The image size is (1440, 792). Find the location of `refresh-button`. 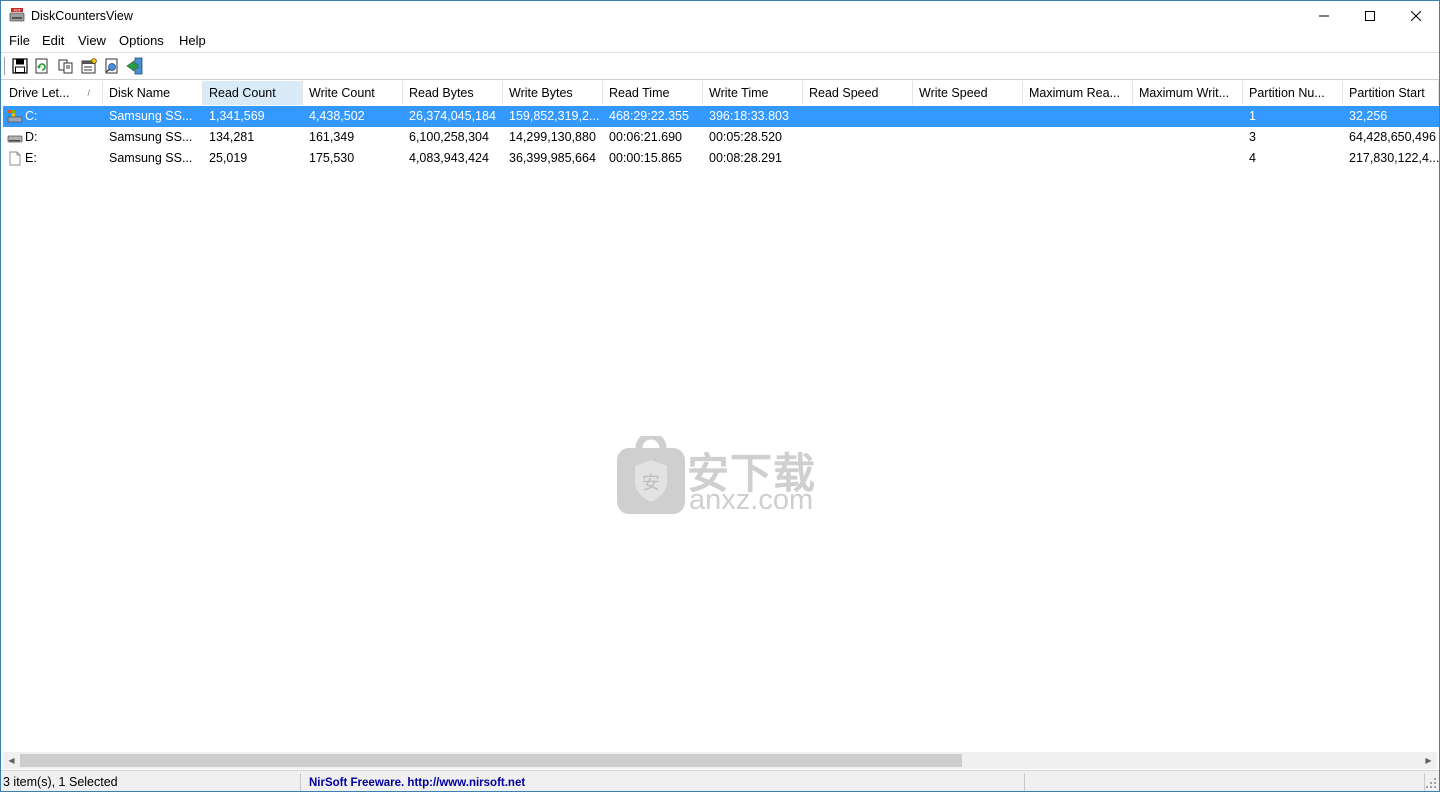

refresh-button is located at coordinates (42, 66).